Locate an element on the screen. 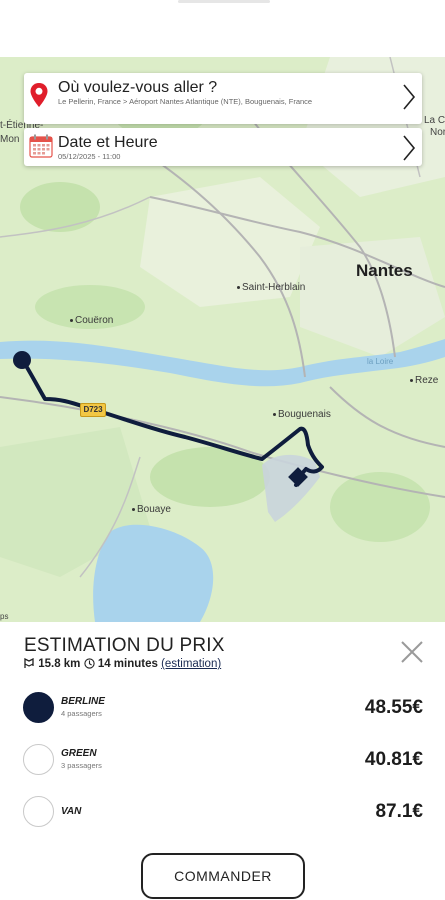 This screenshot has height=900, width=445. route-icon is located at coordinates (29, 662).